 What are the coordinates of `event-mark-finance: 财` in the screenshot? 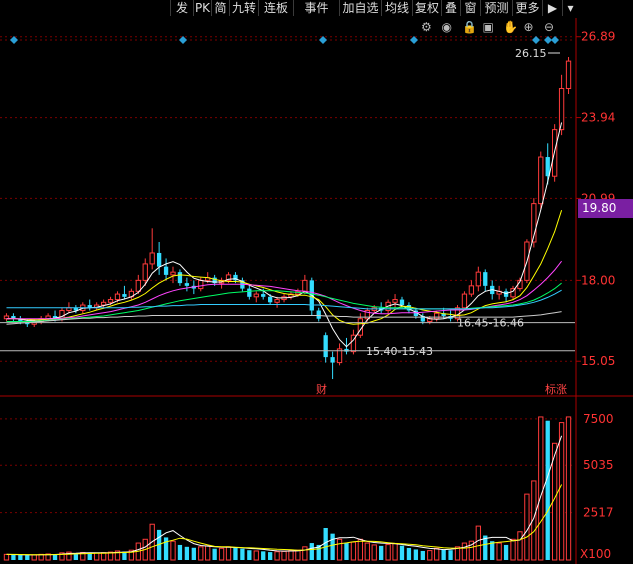 It's located at (321, 389).